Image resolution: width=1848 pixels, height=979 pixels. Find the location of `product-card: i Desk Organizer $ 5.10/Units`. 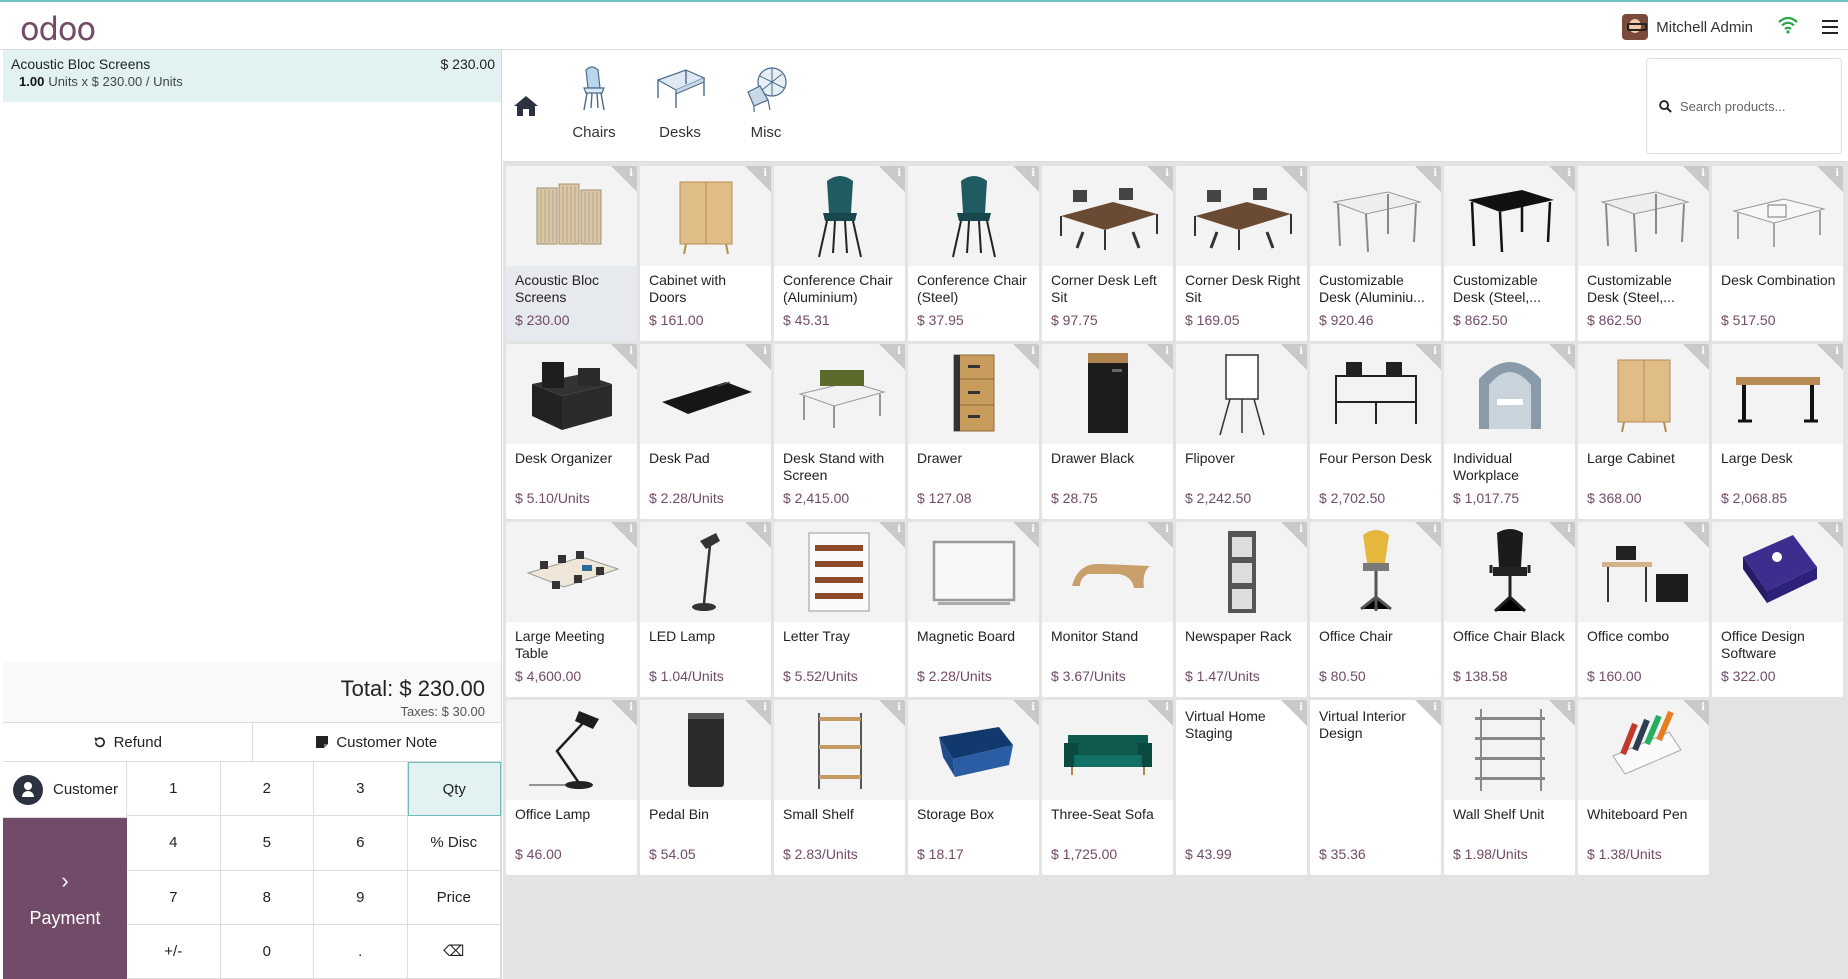

product-card: i Desk Organizer $ 5.10/Units is located at coordinates (571, 431).